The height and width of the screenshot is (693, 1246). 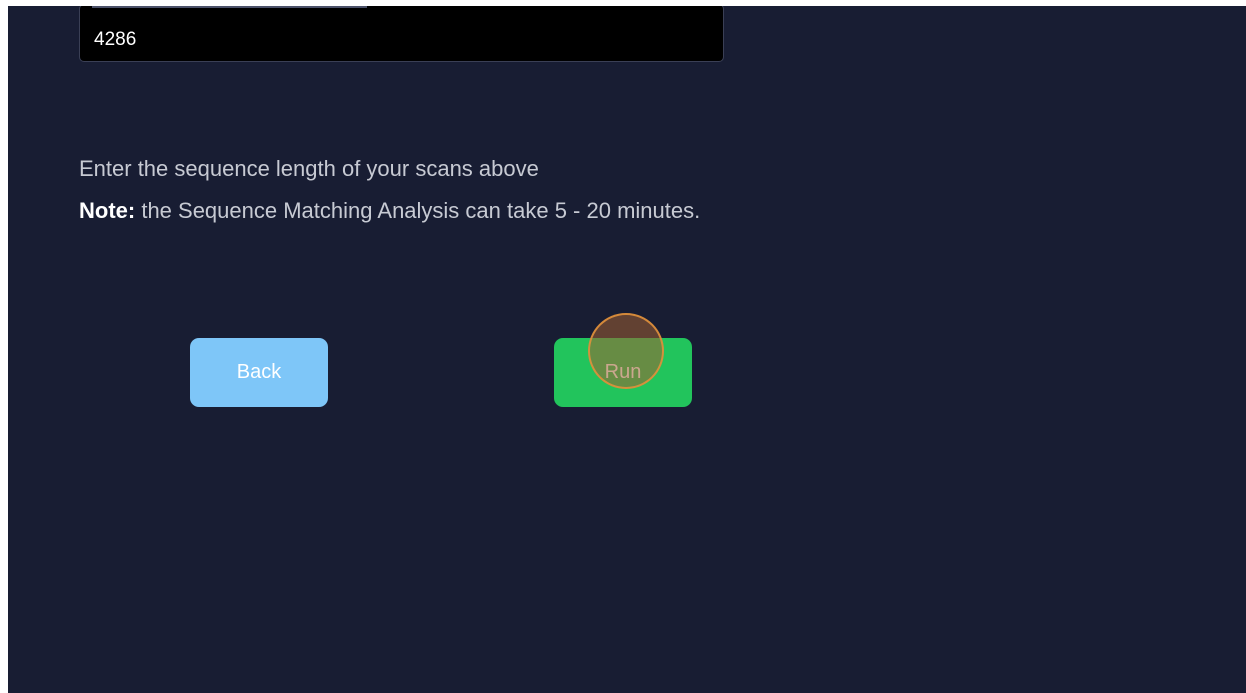 I want to click on input-focus-highlight, so click(x=229, y=7).